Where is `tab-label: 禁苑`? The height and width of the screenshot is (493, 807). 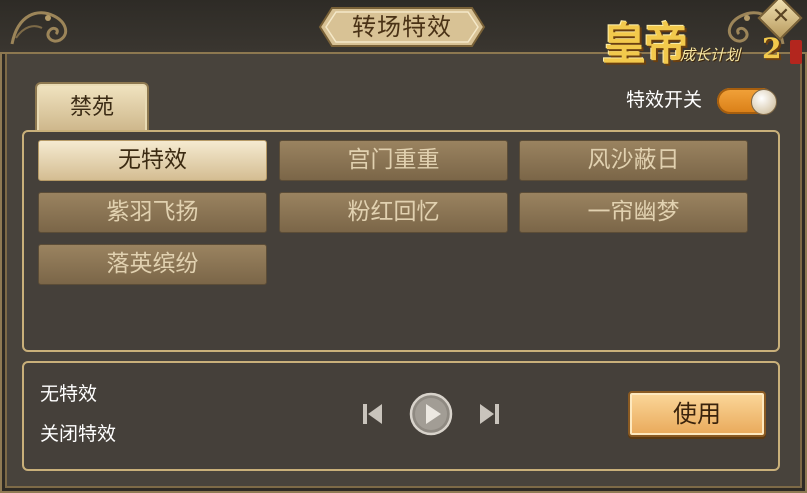 tab-label: 禁苑 is located at coordinates (91, 107).